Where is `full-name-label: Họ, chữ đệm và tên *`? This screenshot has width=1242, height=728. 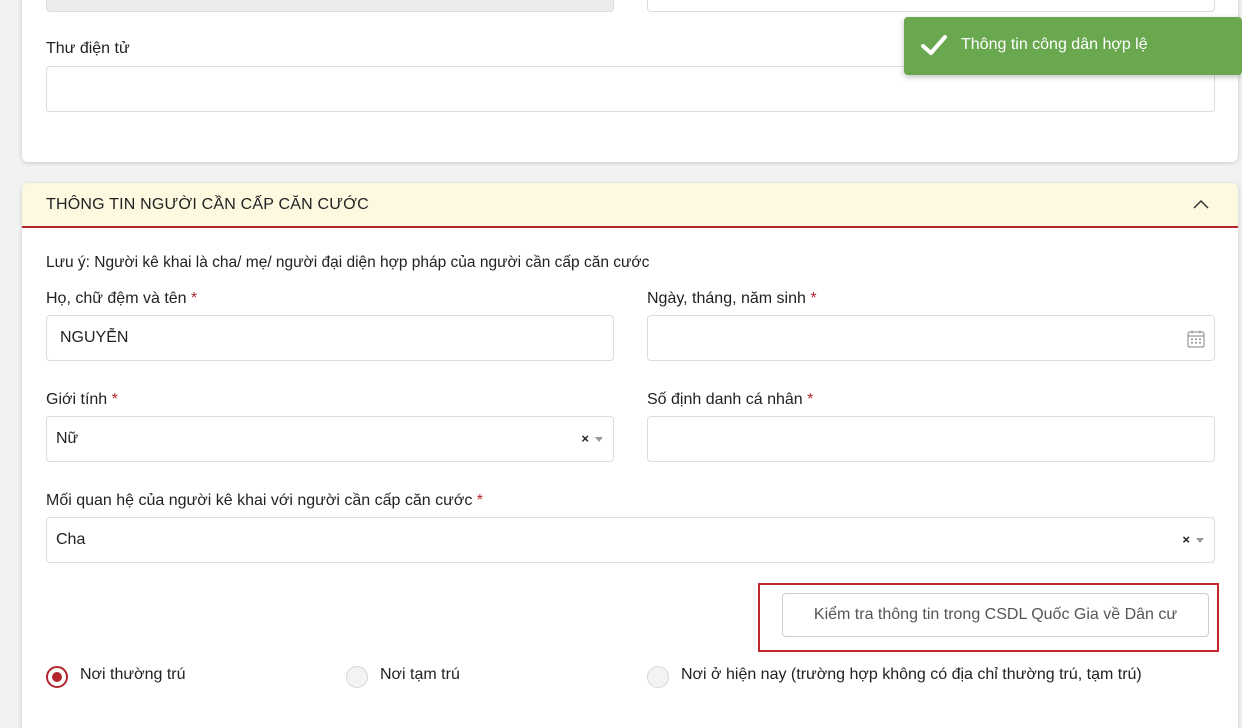 full-name-label: Họ, chữ đệm và tên * is located at coordinates (121, 299).